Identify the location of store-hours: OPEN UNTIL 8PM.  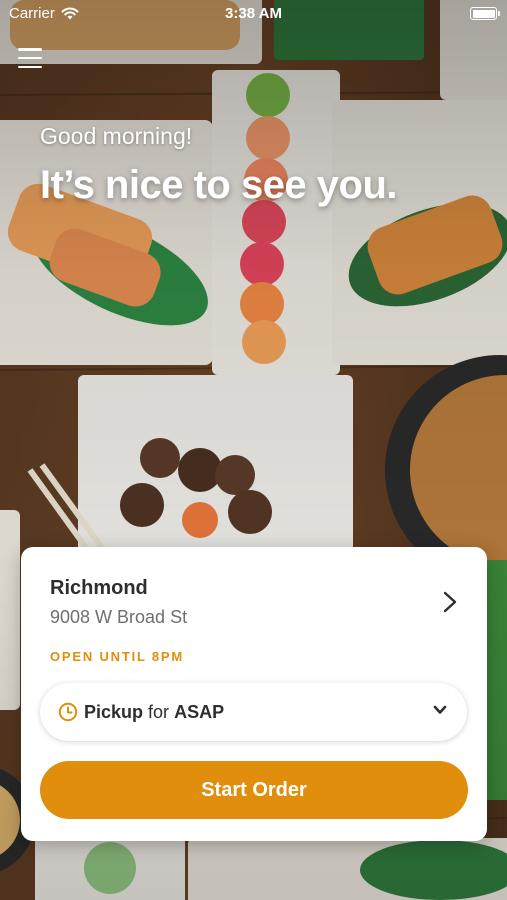
(117, 656).